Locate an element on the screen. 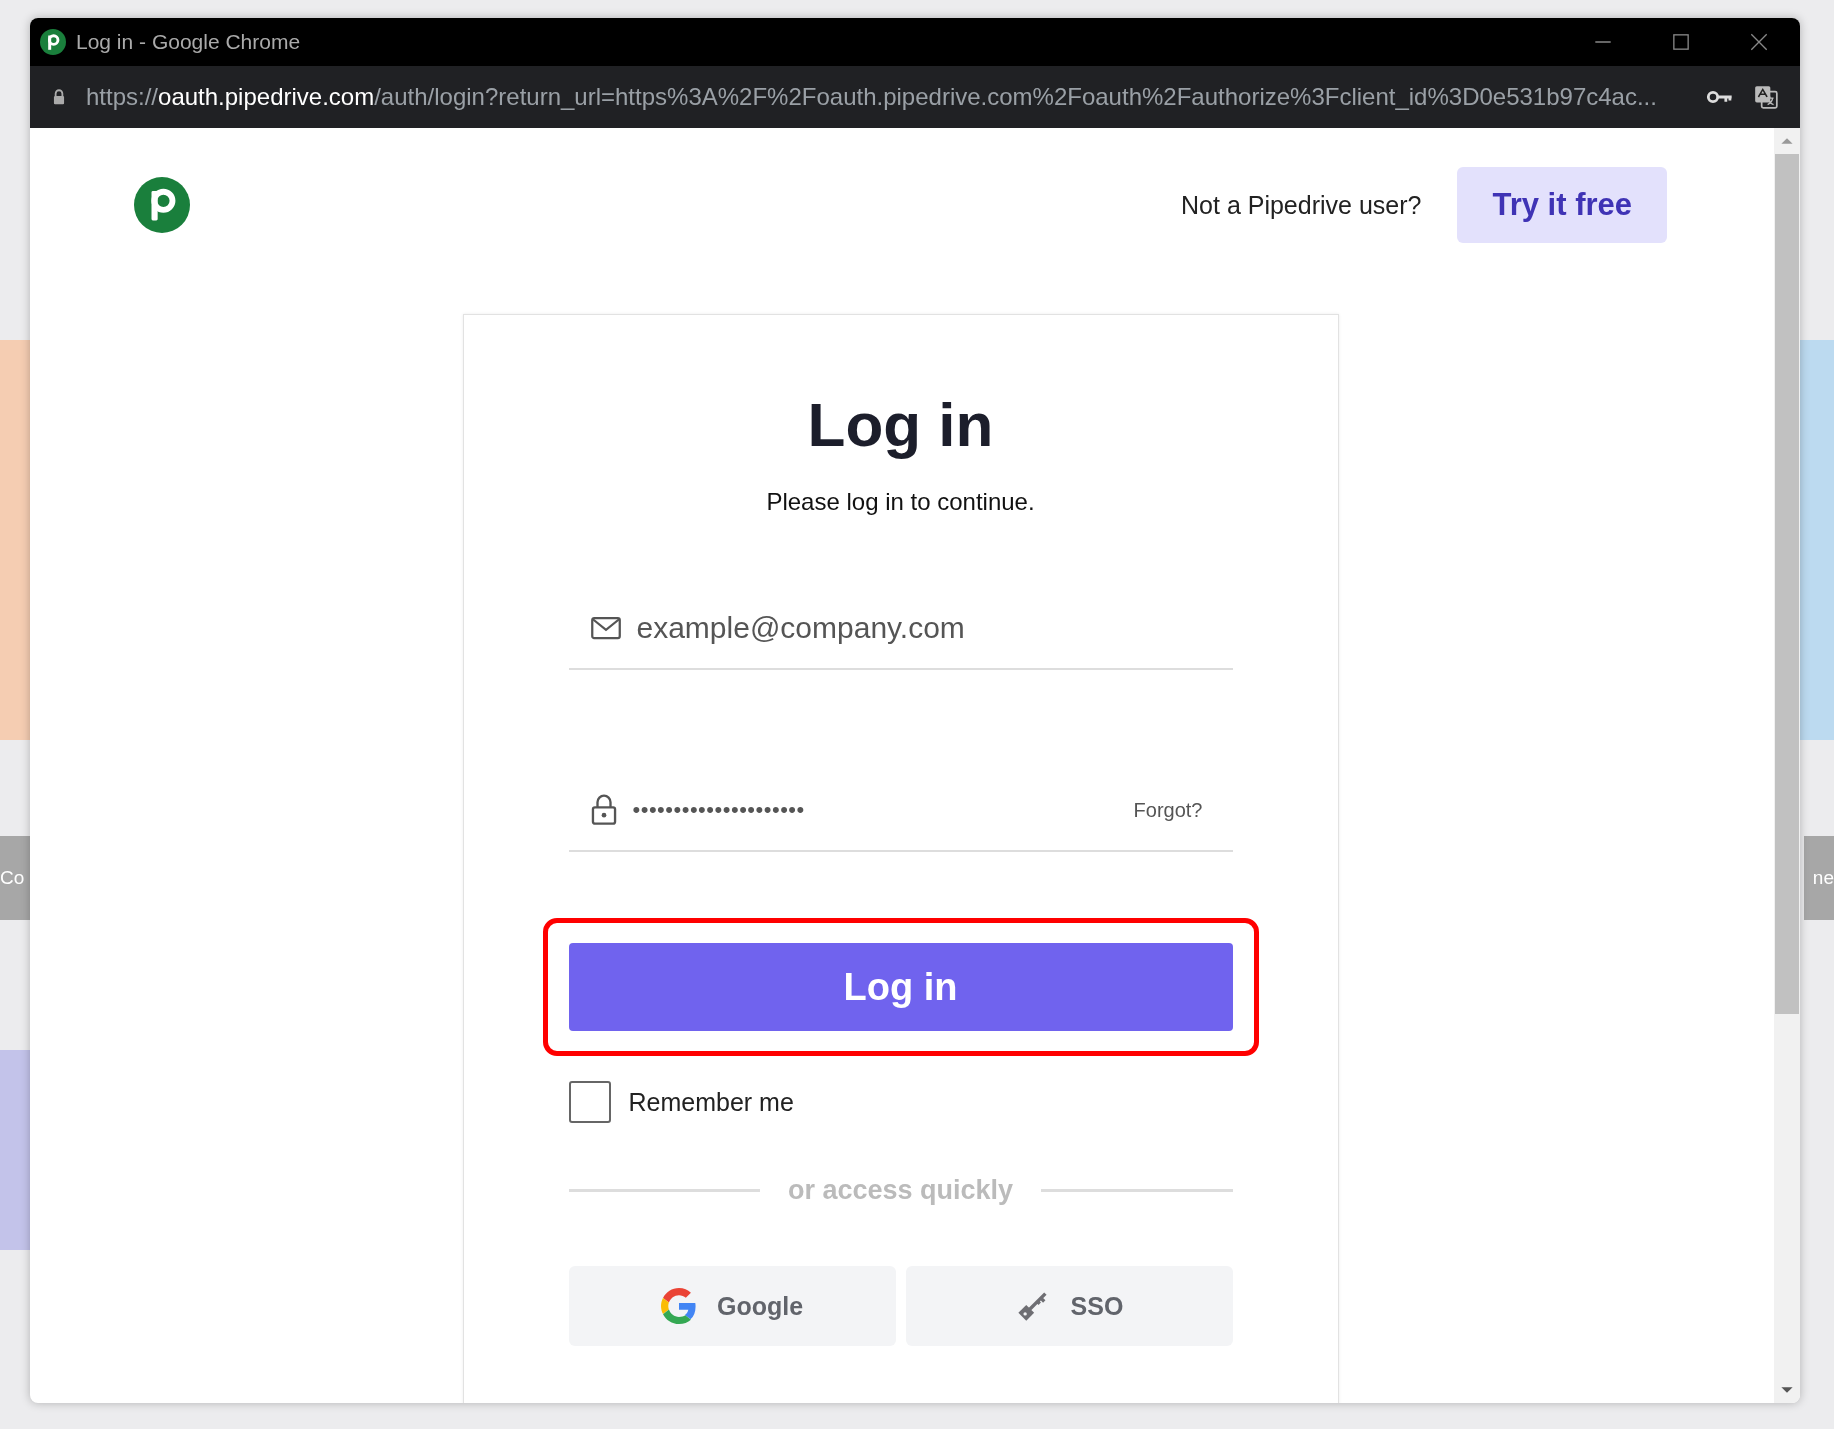  signup-button: Try it free is located at coordinates (1562, 205).